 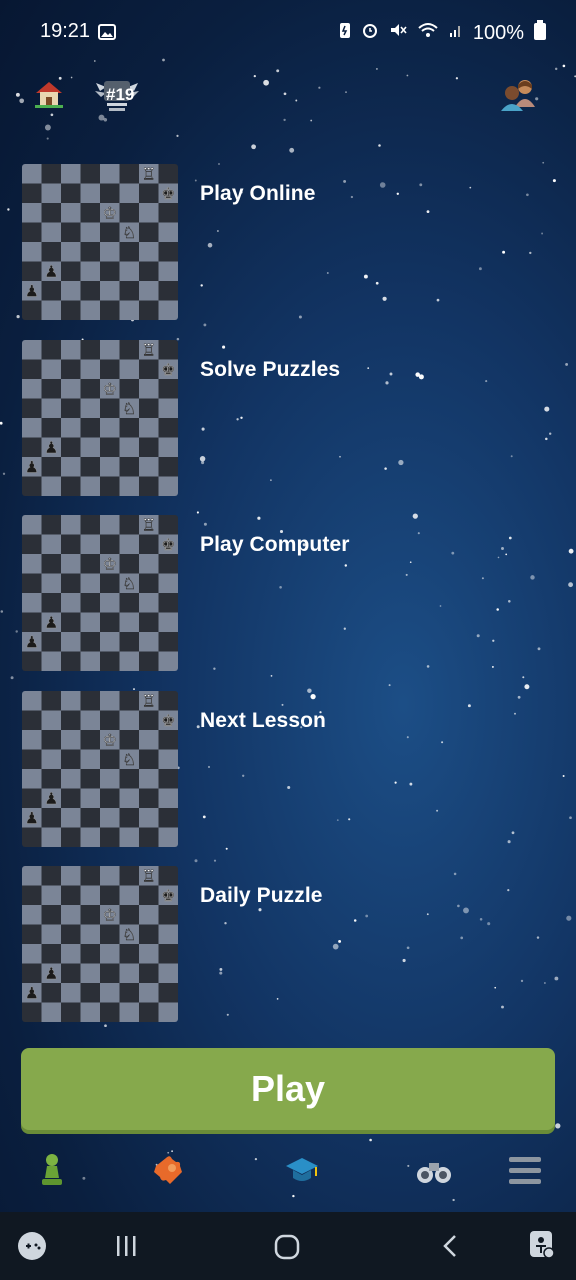 I want to click on bottom-nav, so click(x=288, y=1173).